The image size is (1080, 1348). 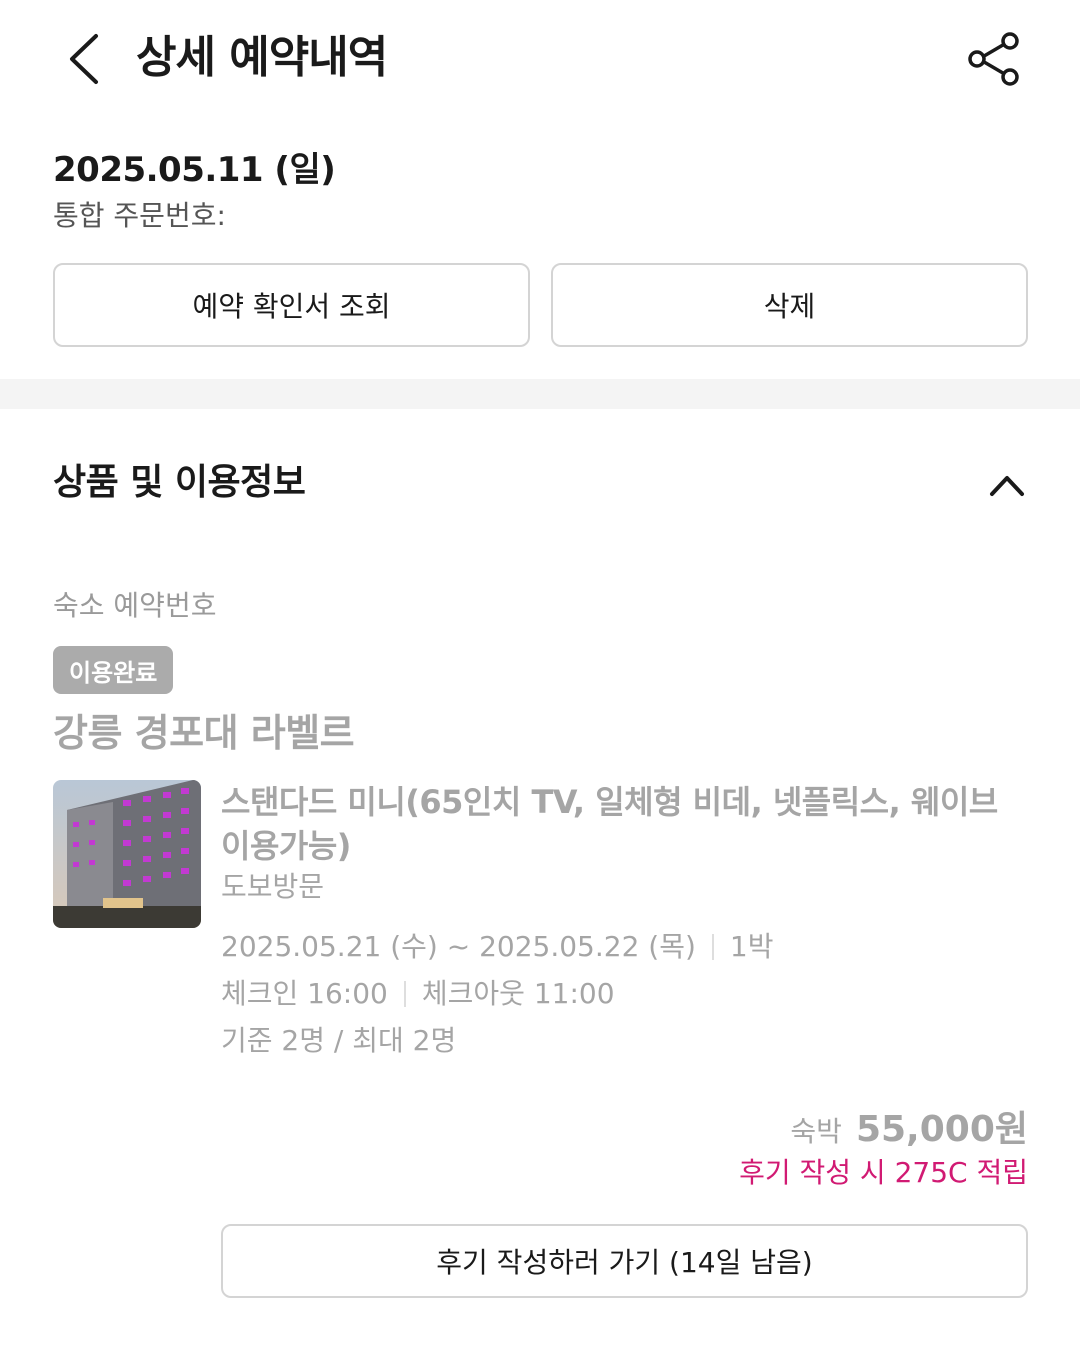 What do you see at coordinates (789, 305) in the screenshot?
I see `delete-button: 삭제` at bounding box center [789, 305].